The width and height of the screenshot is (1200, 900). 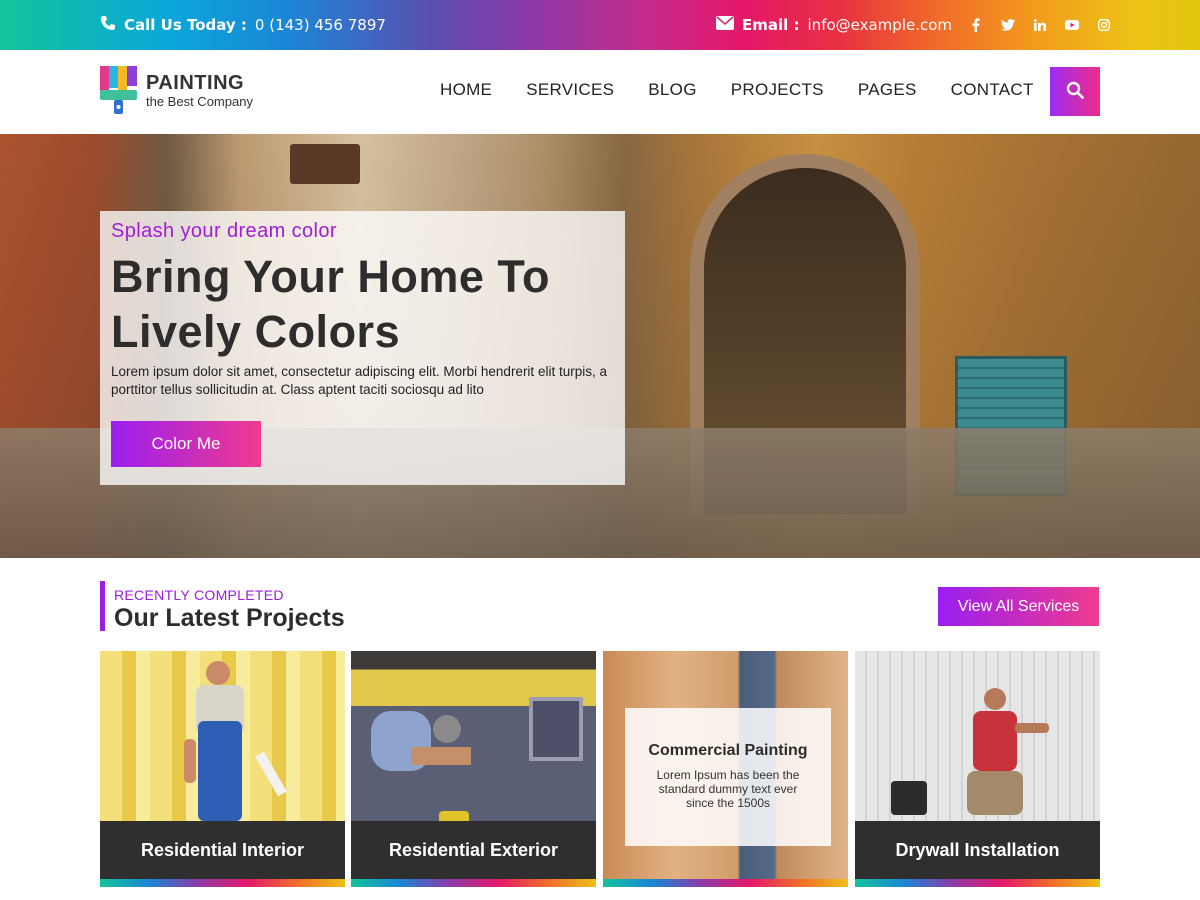 I want to click on linkedin-icon, so click(x=1040, y=25).